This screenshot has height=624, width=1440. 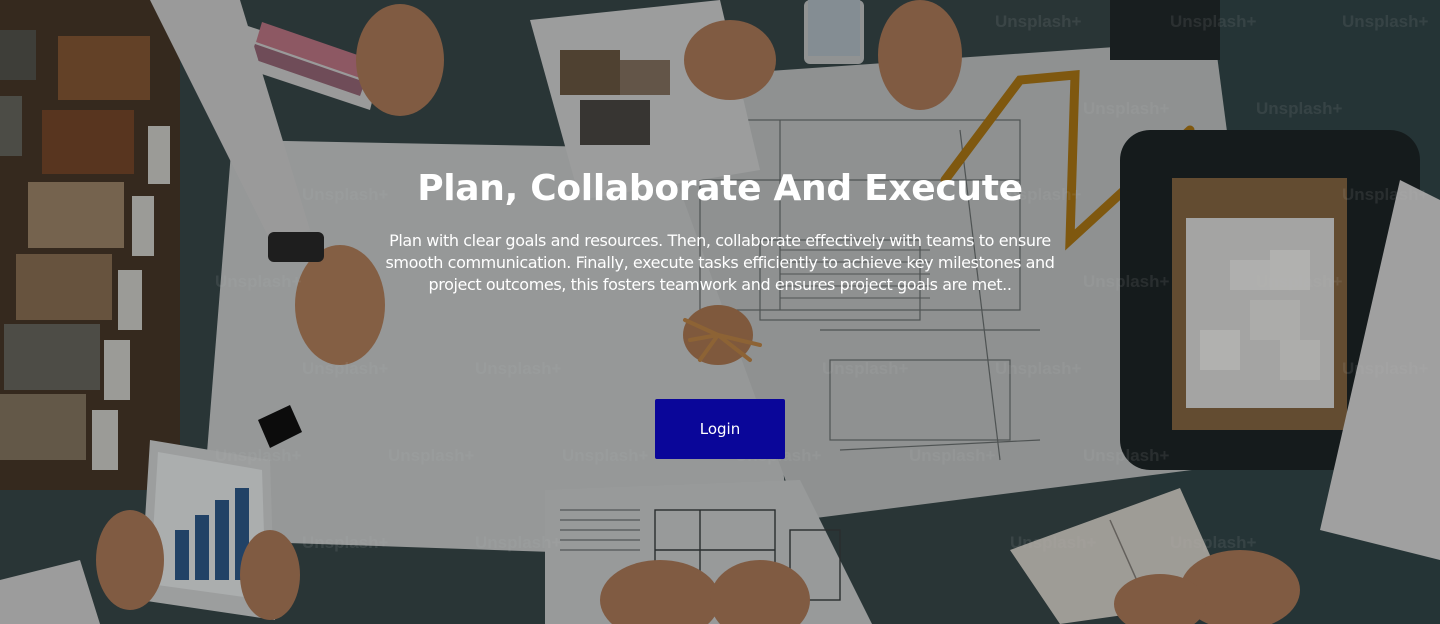 What do you see at coordinates (720, 429) in the screenshot?
I see `login-button: Login` at bounding box center [720, 429].